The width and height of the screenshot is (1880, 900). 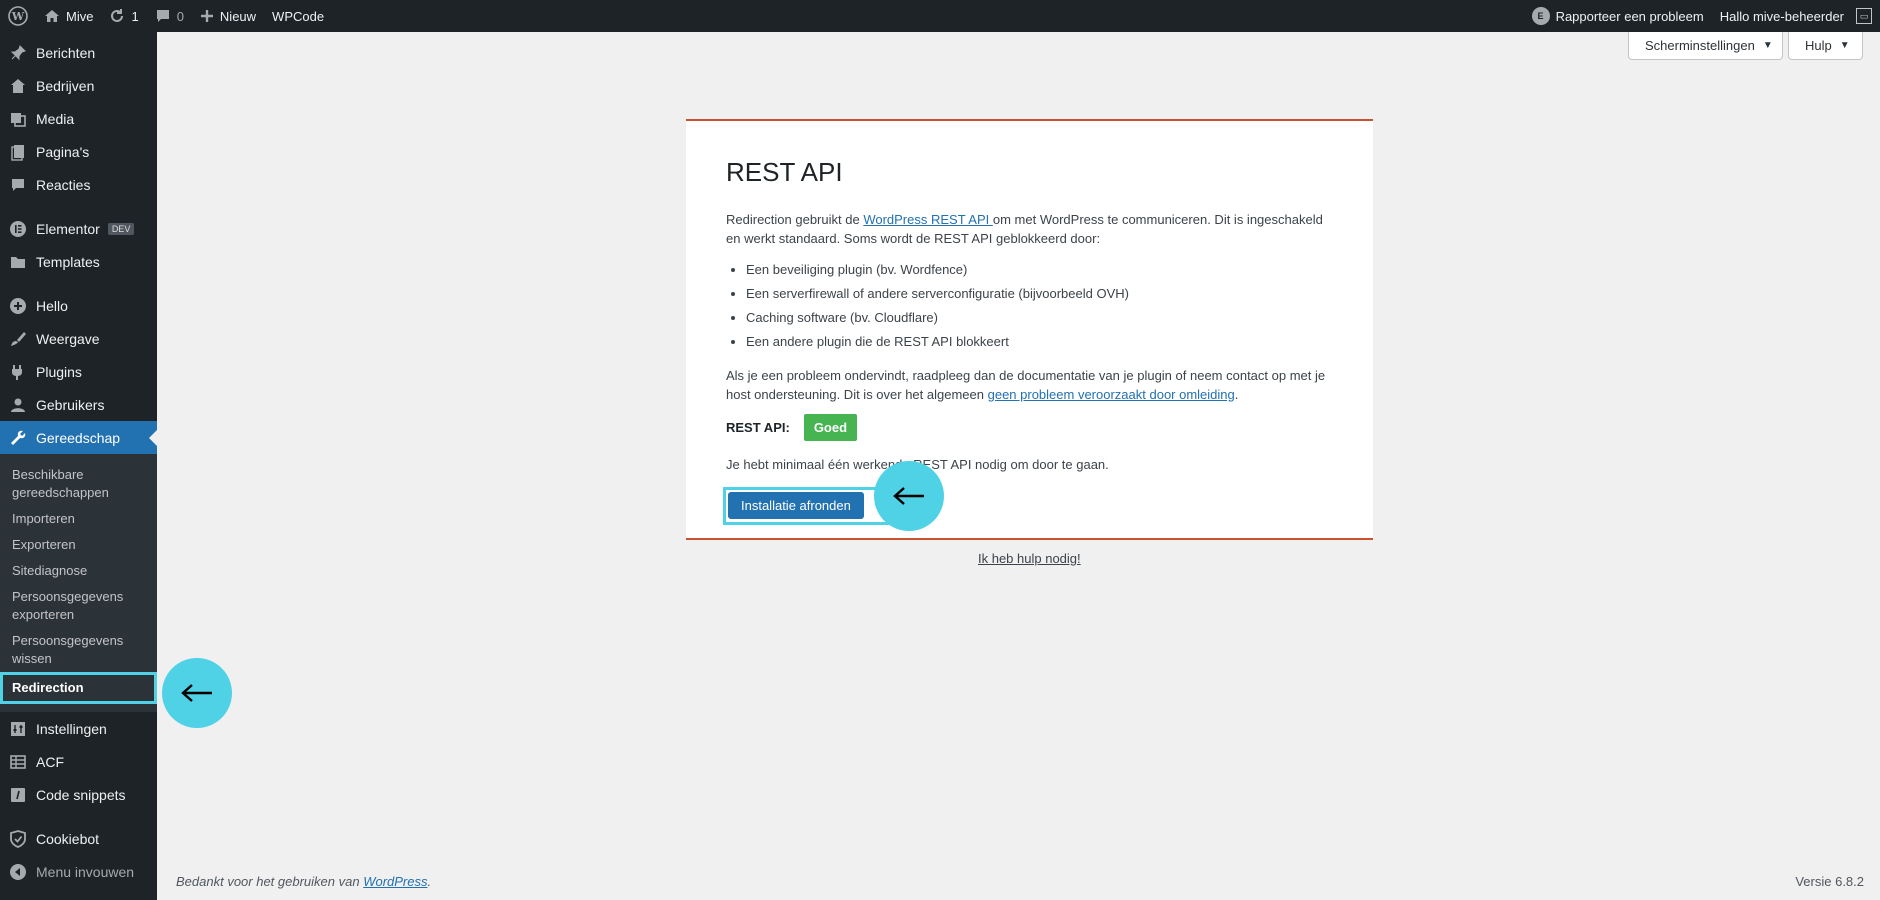 What do you see at coordinates (70, 404) in the screenshot?
I see `sidebar-item-label: Gebruikers` at bounding box center [70, 404].